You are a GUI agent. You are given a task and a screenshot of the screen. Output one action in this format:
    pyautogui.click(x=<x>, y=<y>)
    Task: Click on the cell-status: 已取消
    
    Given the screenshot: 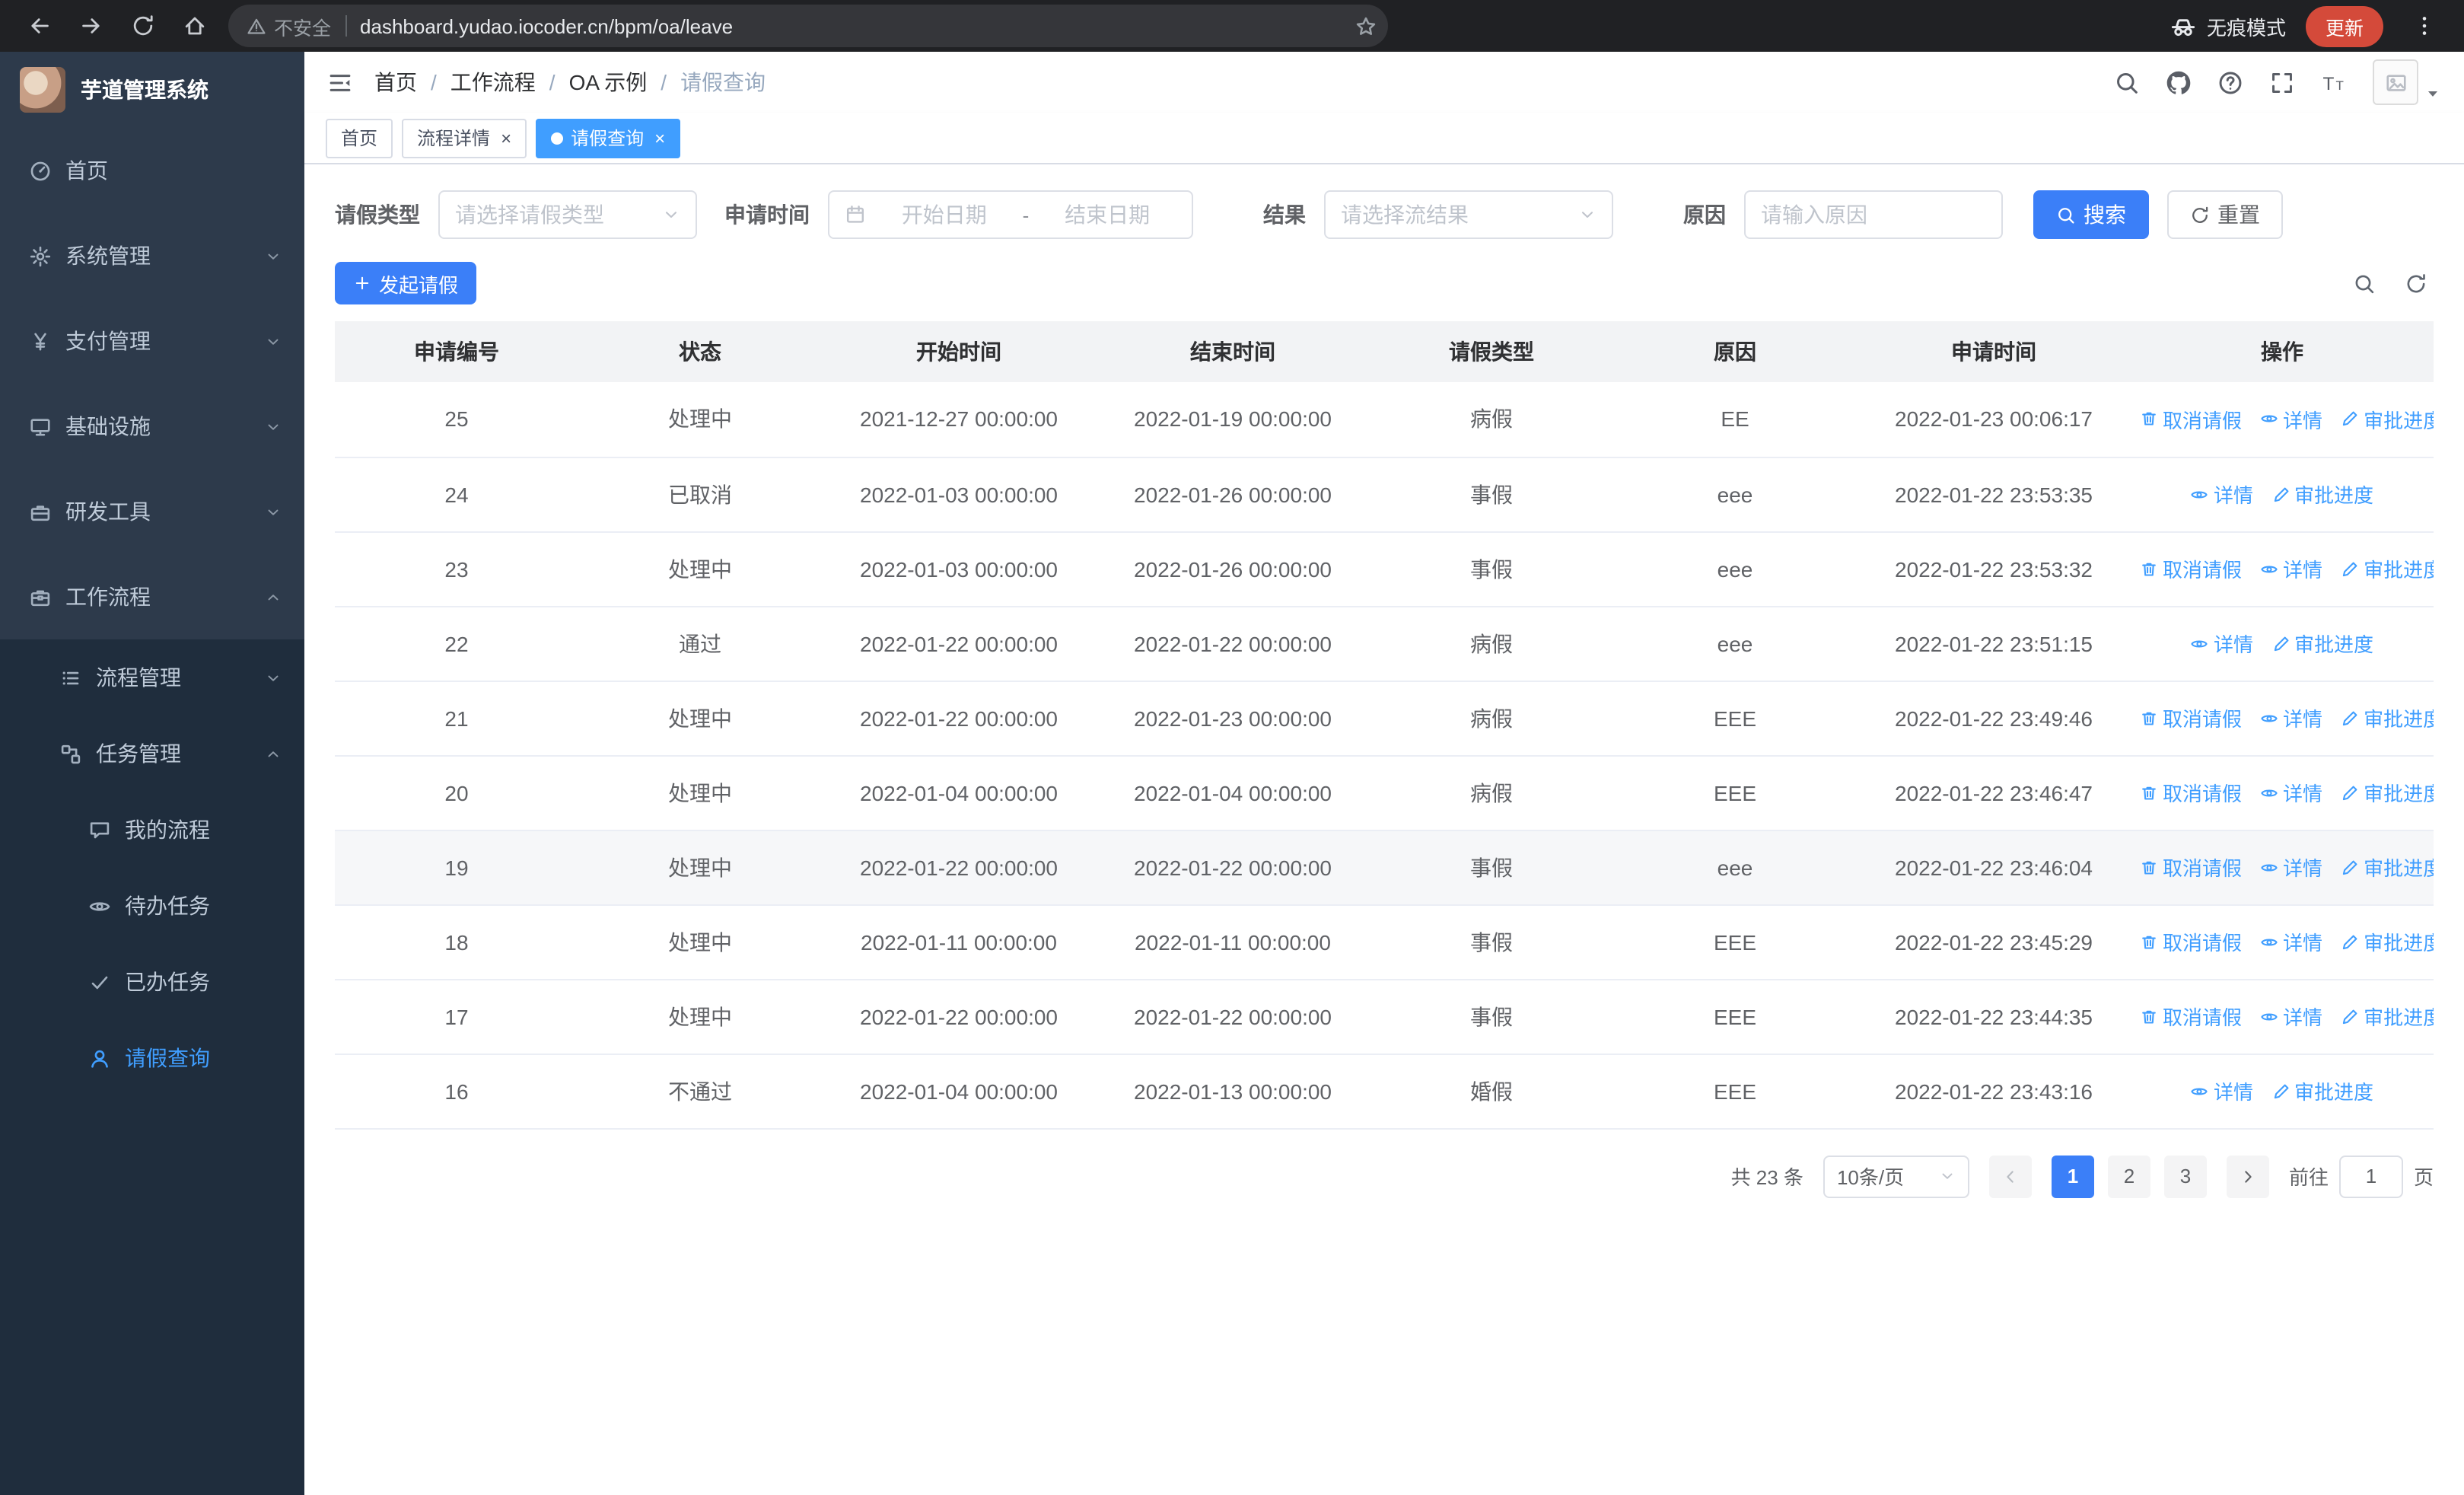 What is the action you would take?
    pyautogui.click(x=700, y=495)
    